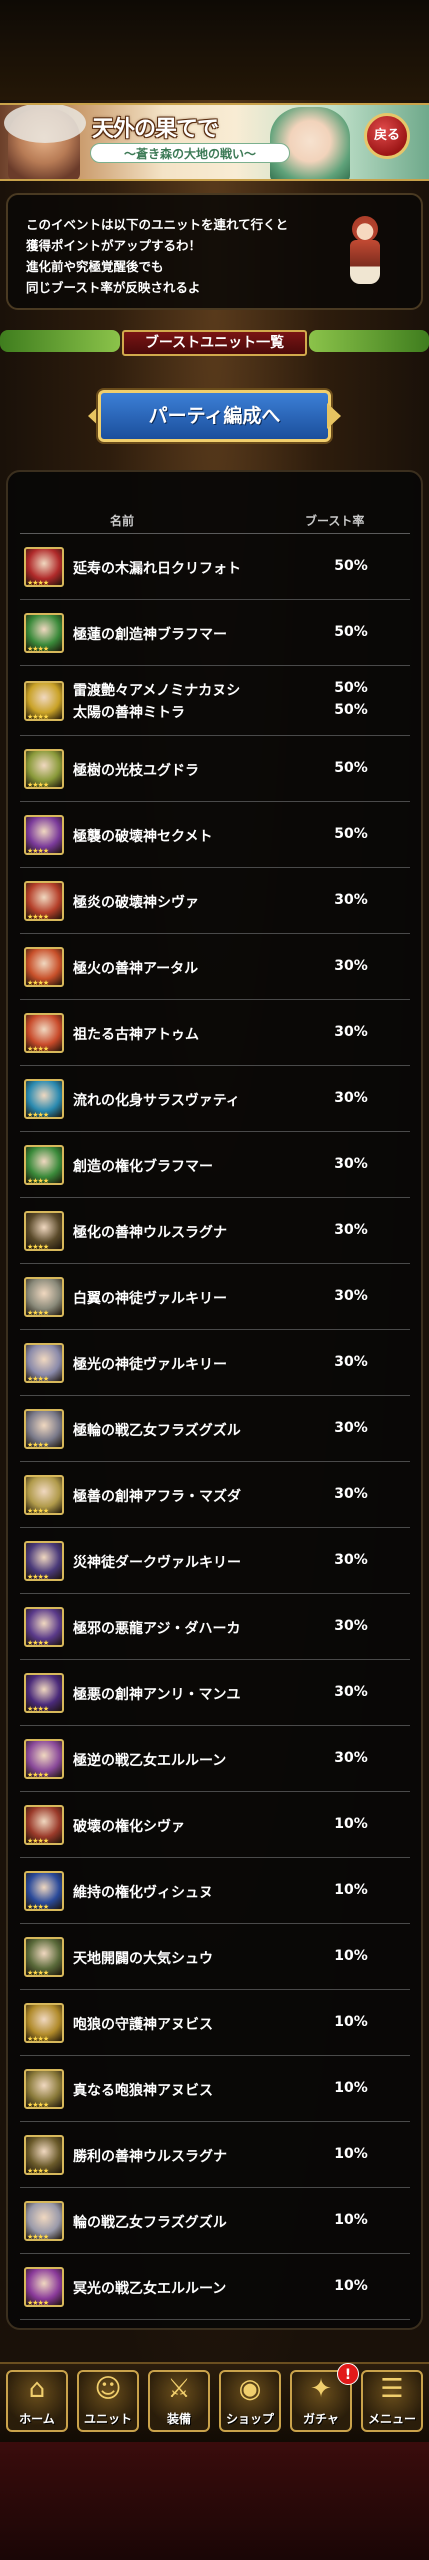 The image size is (429, 2560). I want to click on column-header-name: 名前, so click(122, 521).